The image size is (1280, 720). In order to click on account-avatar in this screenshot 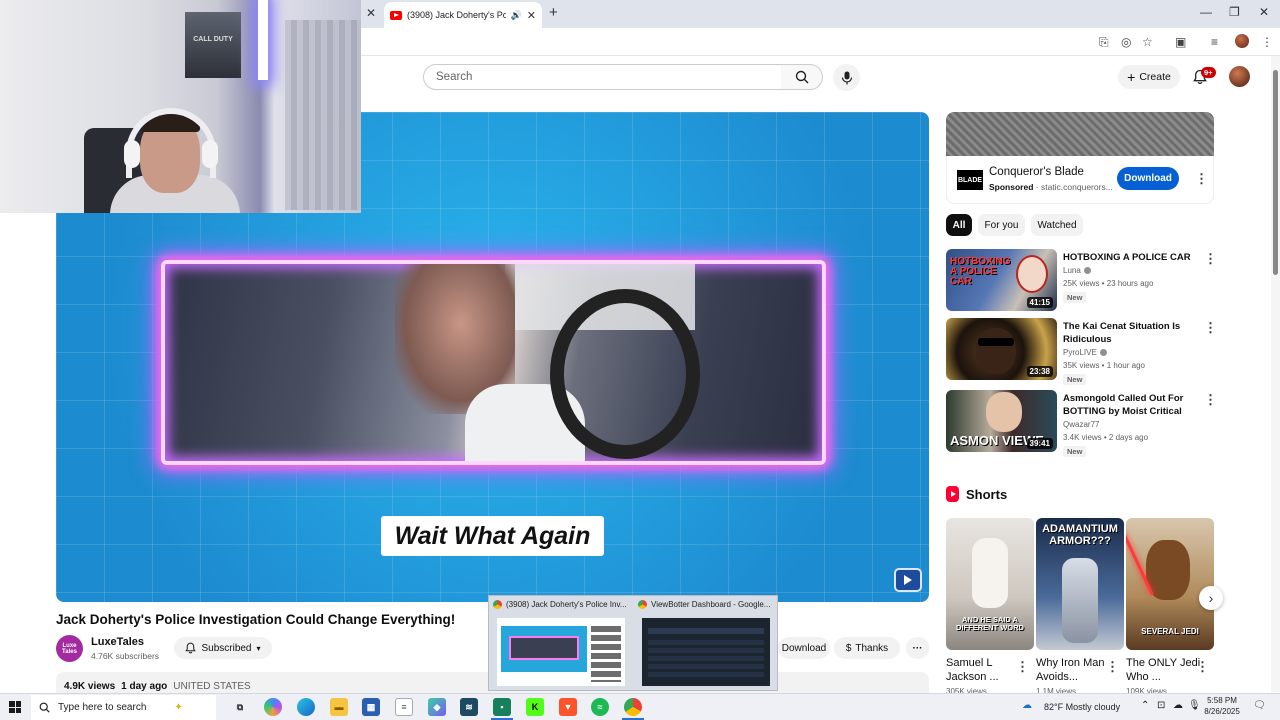, I will do `click(1239, 76)`.